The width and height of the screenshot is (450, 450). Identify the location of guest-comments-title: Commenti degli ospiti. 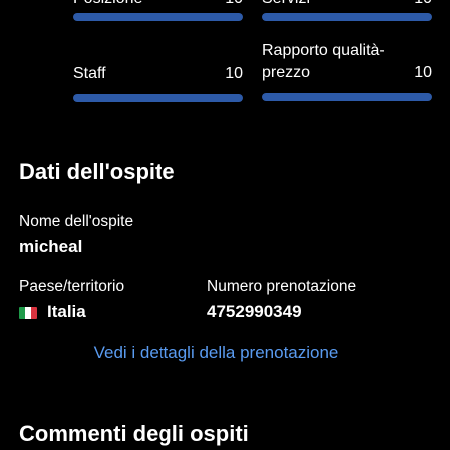
(134, 433).